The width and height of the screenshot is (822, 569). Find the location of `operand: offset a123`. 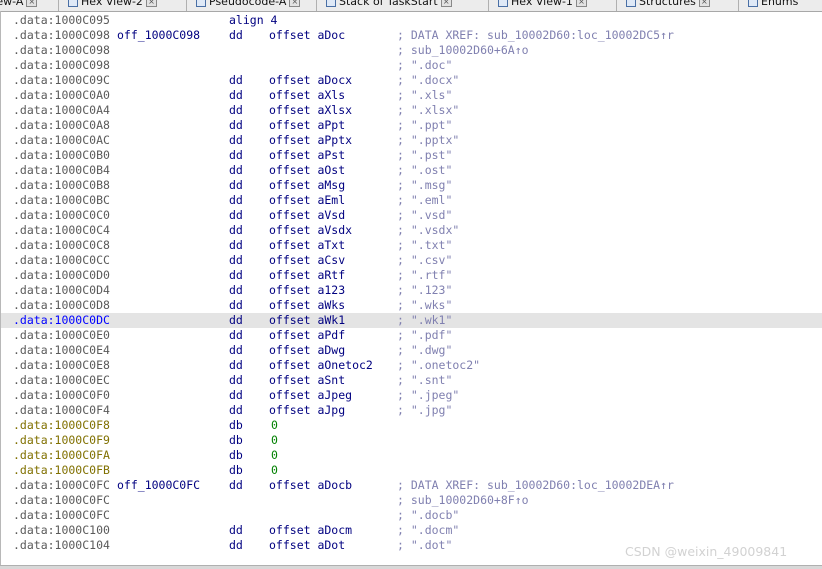

operand: offset a123 is located at coordinates (307, 290).